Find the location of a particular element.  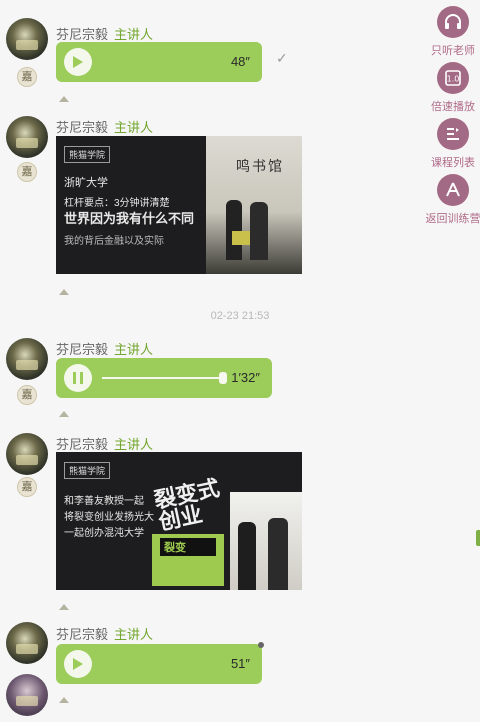

message-voice-2: 嘉 芬尼宗毅 主讲人 1′32″ is located at coordinates (210, 375).